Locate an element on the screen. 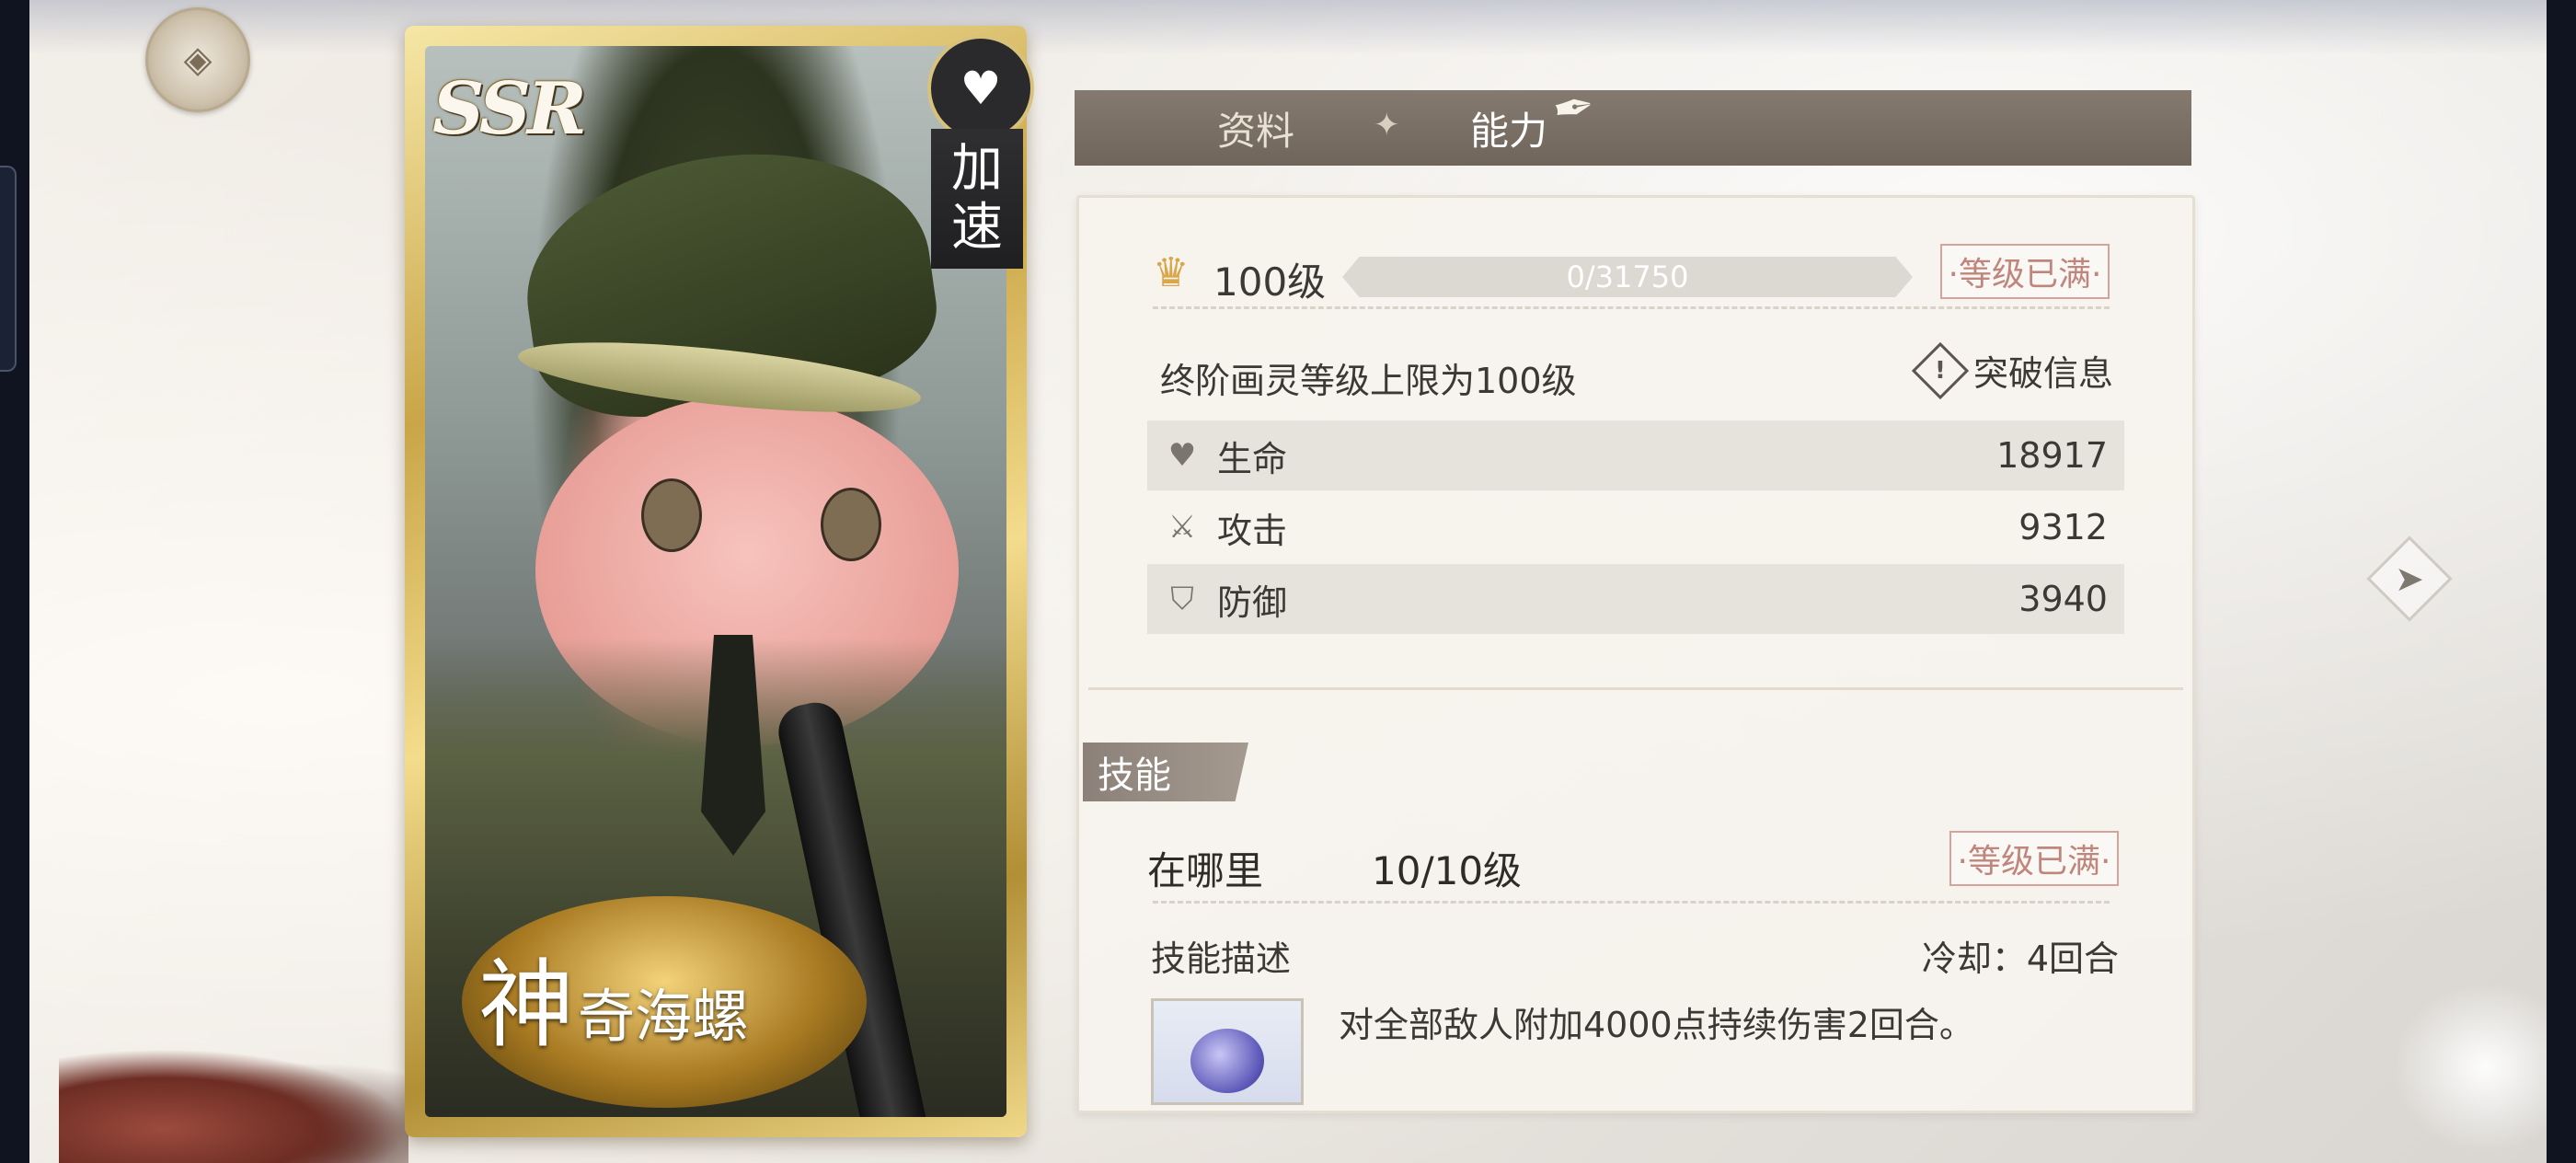 The height and width of the screenshot is (1163, 2576). heartbeat-icon: ♥ is located at coordinates (981, 89).